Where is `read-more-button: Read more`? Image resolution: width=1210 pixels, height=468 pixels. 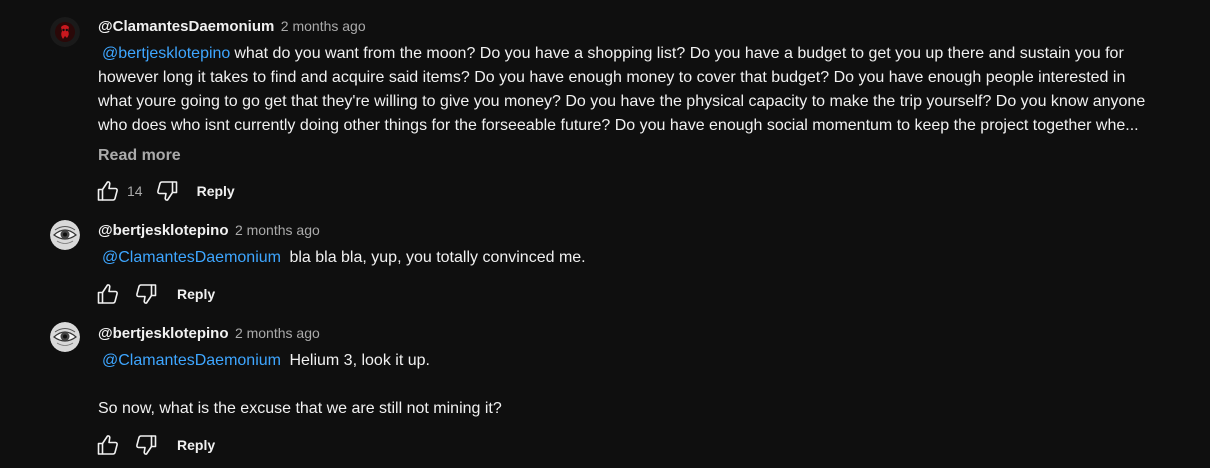
read-more-button: Read more is located at coordinates (139, 156).